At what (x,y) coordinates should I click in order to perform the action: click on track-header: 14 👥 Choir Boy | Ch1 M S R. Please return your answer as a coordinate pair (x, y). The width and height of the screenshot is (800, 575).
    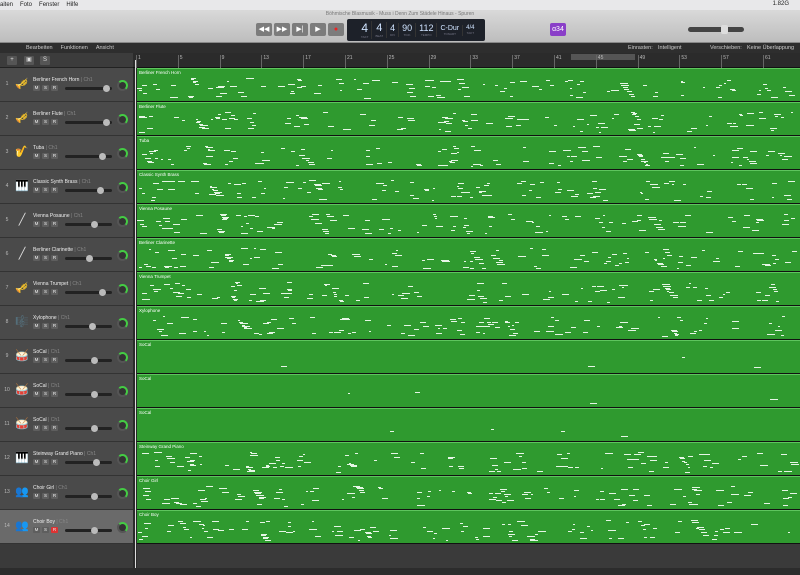
    Looking at the image, I should click on (66, 527).